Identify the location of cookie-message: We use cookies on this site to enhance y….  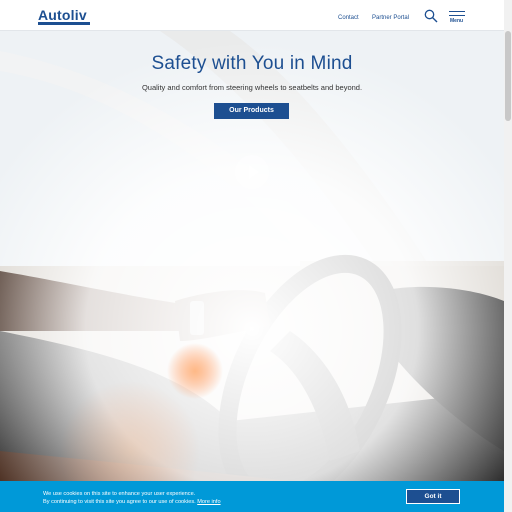
(132, 498).